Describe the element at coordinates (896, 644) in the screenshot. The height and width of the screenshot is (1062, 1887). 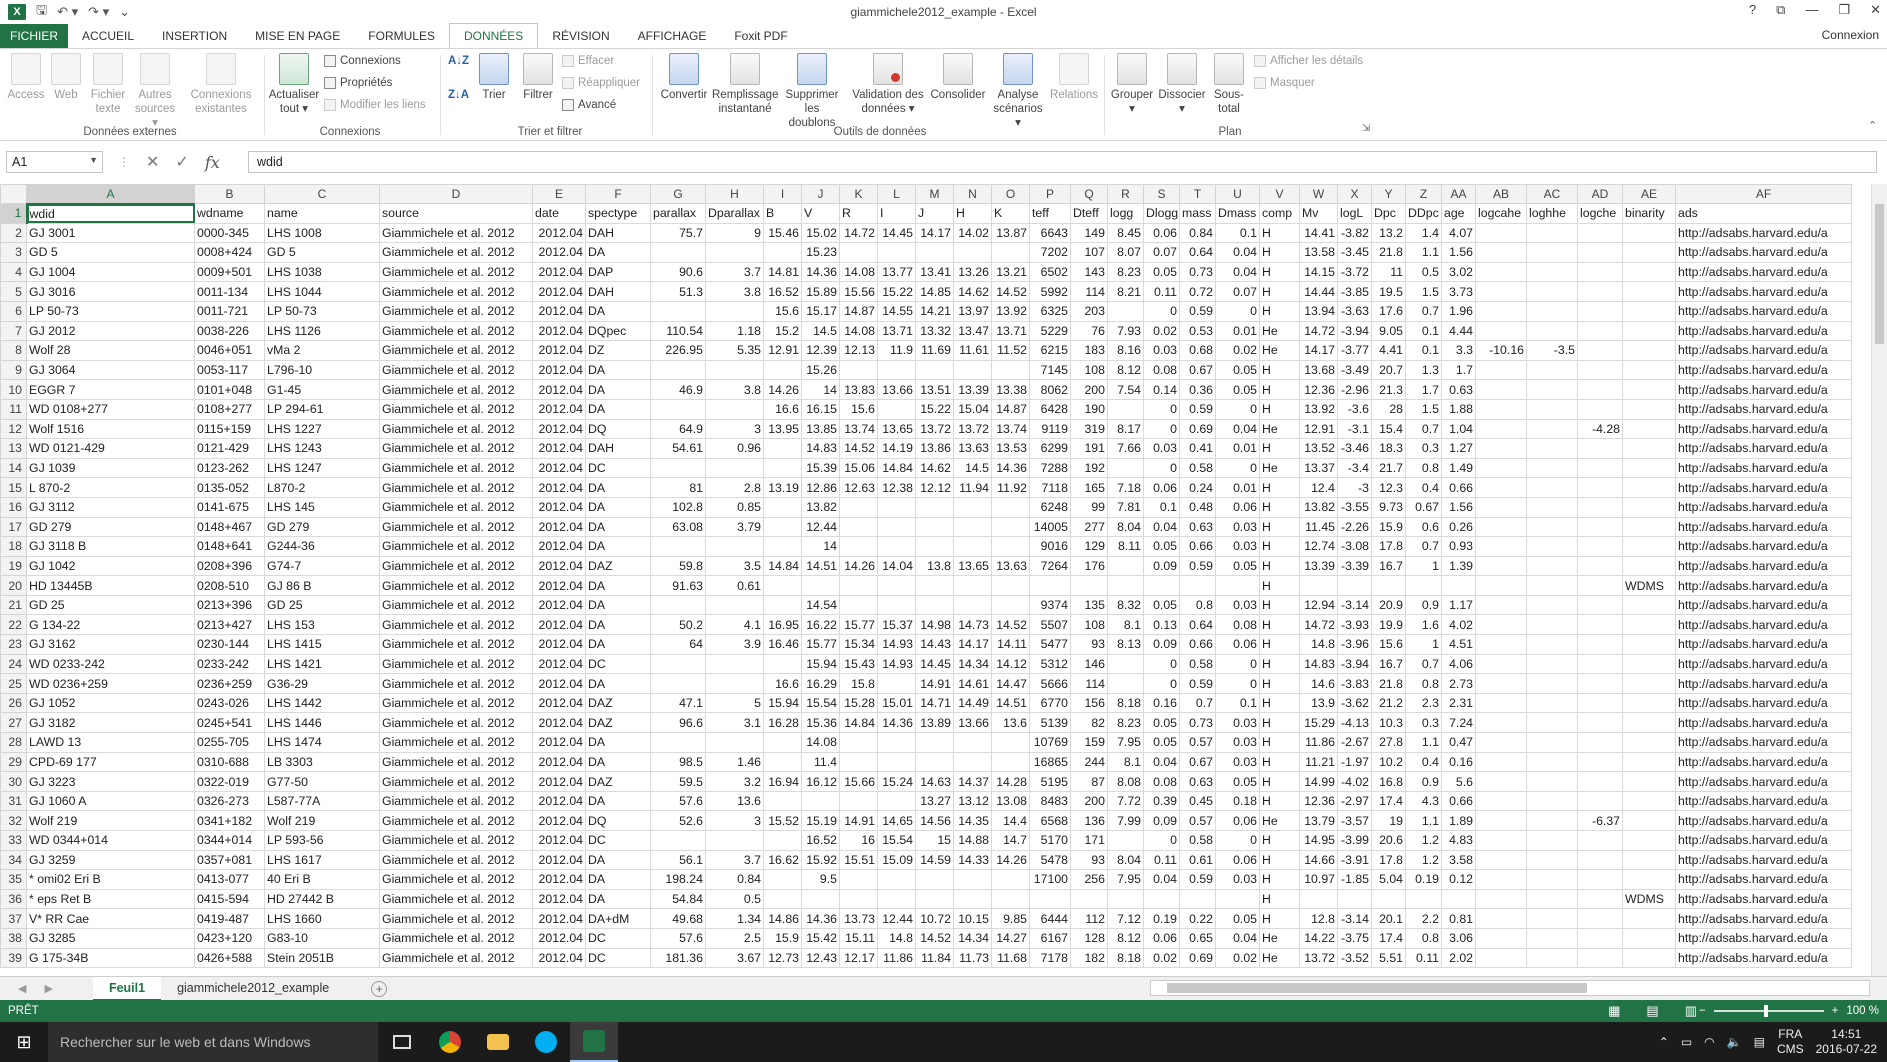
I see `cell: 14.93` at that location.